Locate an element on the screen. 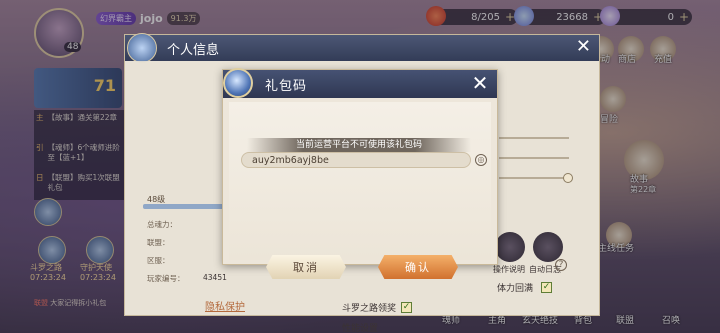  setting-stamina-checkbox: ✓ is located at coordinates (546, 287).